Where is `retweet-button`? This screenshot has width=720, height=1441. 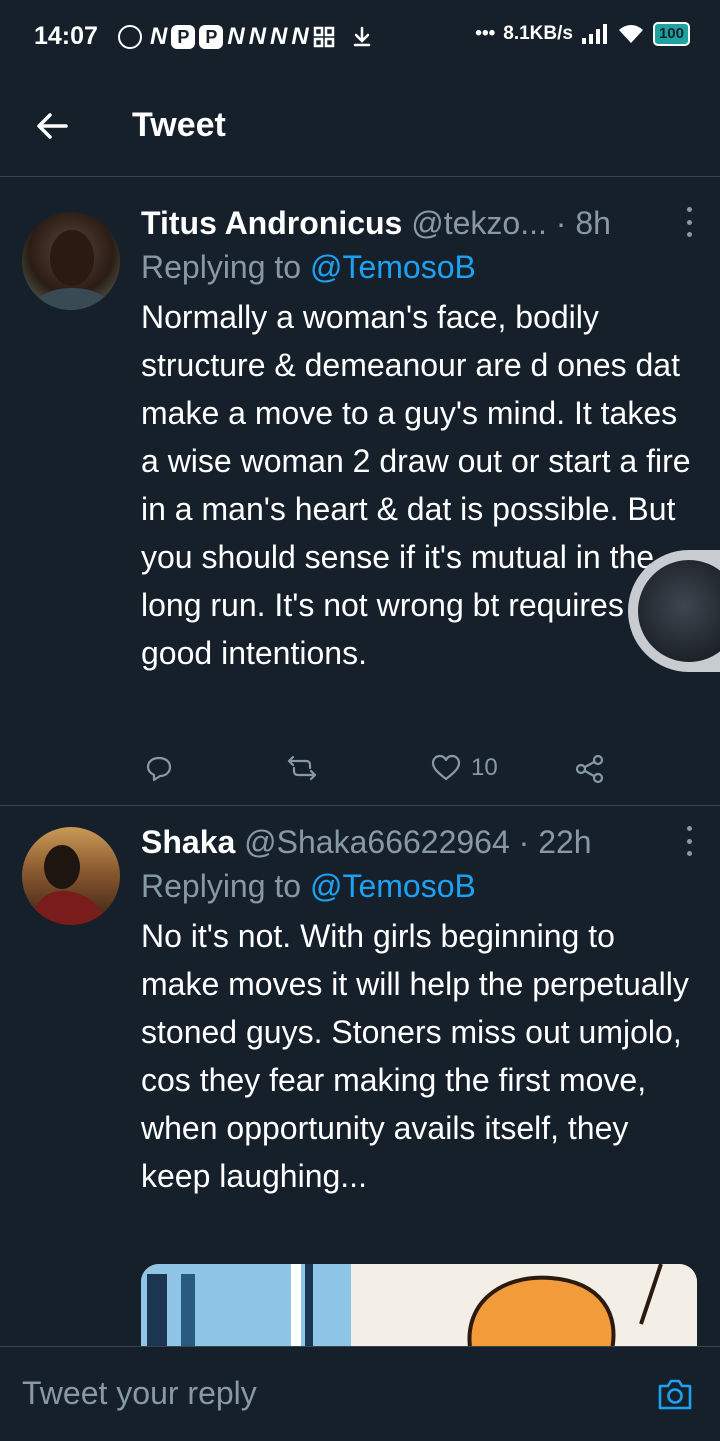
retweet-button is located at coordinates (302, 768).